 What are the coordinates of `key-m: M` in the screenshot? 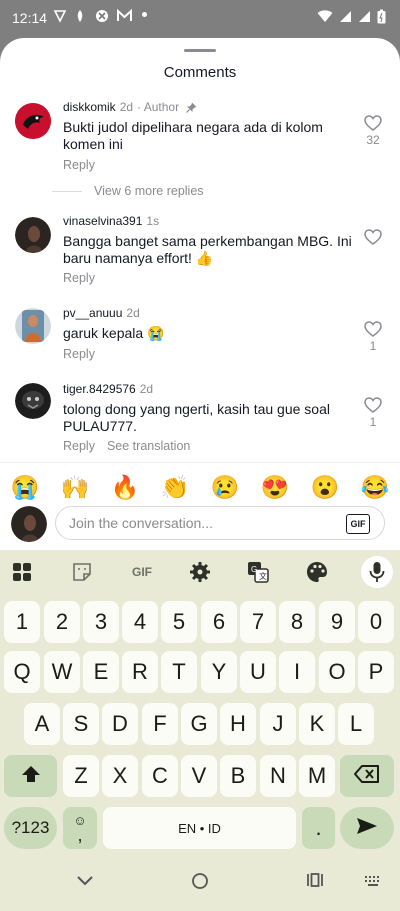 It's located at (317, 776).